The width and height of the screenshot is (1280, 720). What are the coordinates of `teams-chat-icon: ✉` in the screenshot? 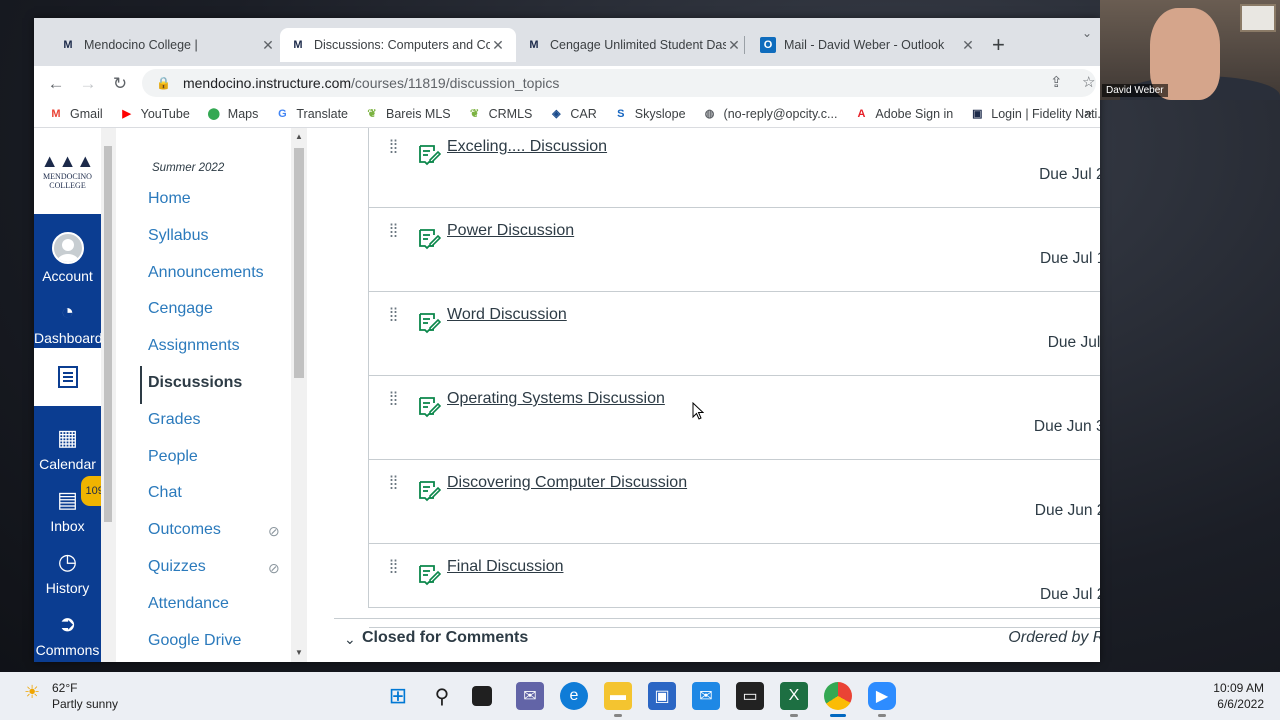 It's located at (530, 696).